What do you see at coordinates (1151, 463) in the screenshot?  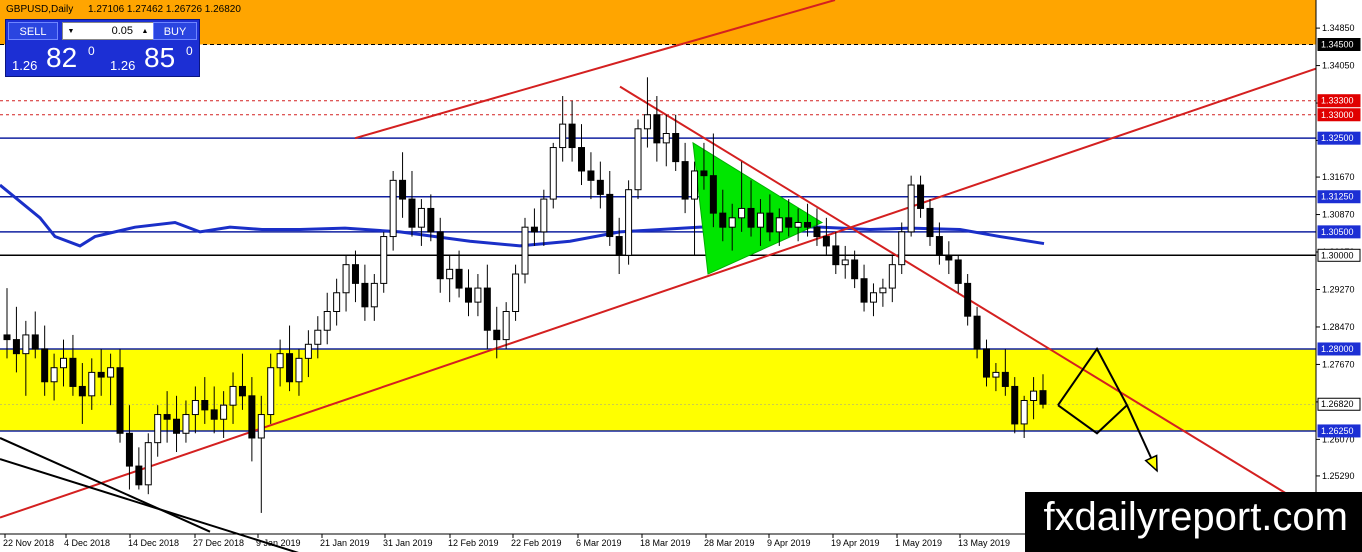 I see `projection-arrow-head` at bounding box center [1151, 463].